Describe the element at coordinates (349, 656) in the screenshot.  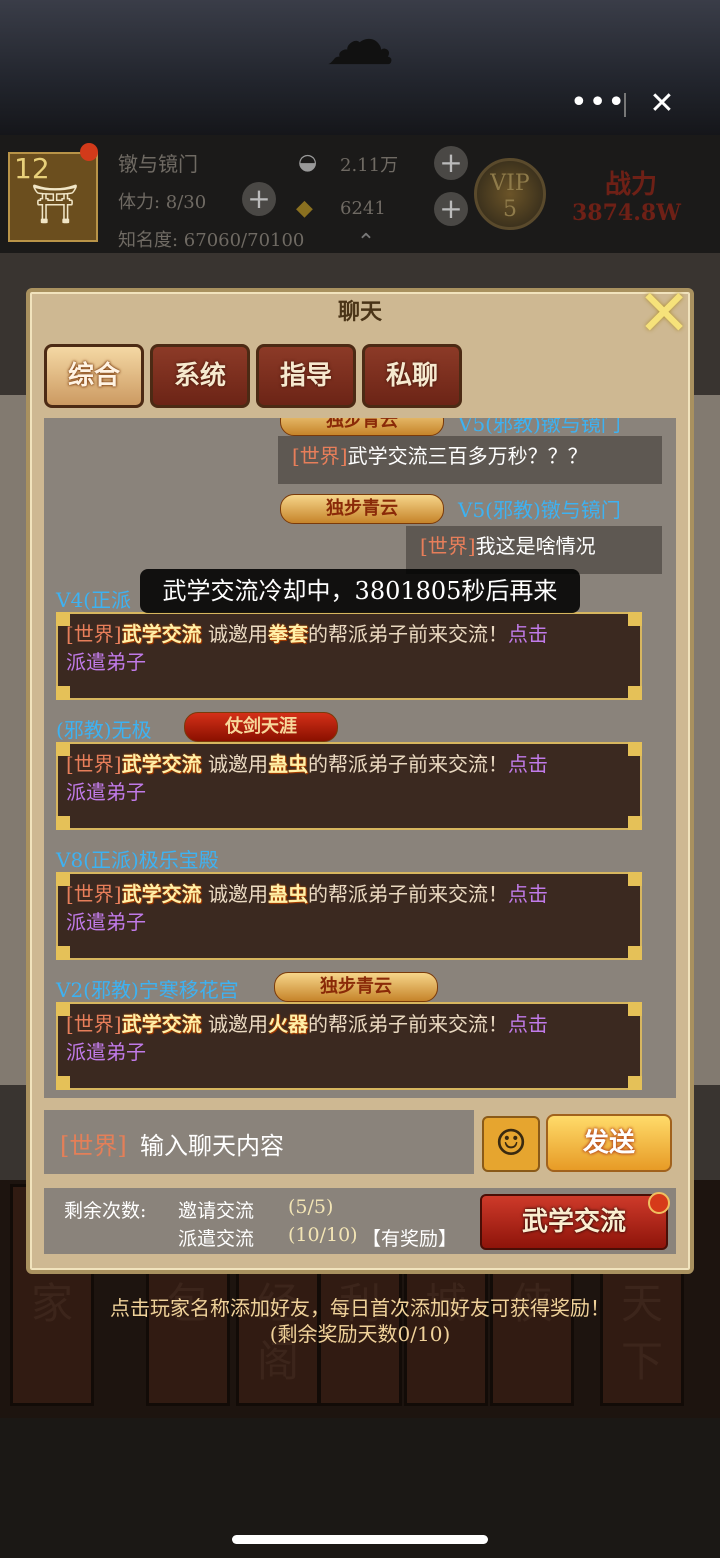
I see `system-message-card: [世界]武学交流 诚邀用拳套的帮派弟子前来交流！点击派遣弟子` at that location.